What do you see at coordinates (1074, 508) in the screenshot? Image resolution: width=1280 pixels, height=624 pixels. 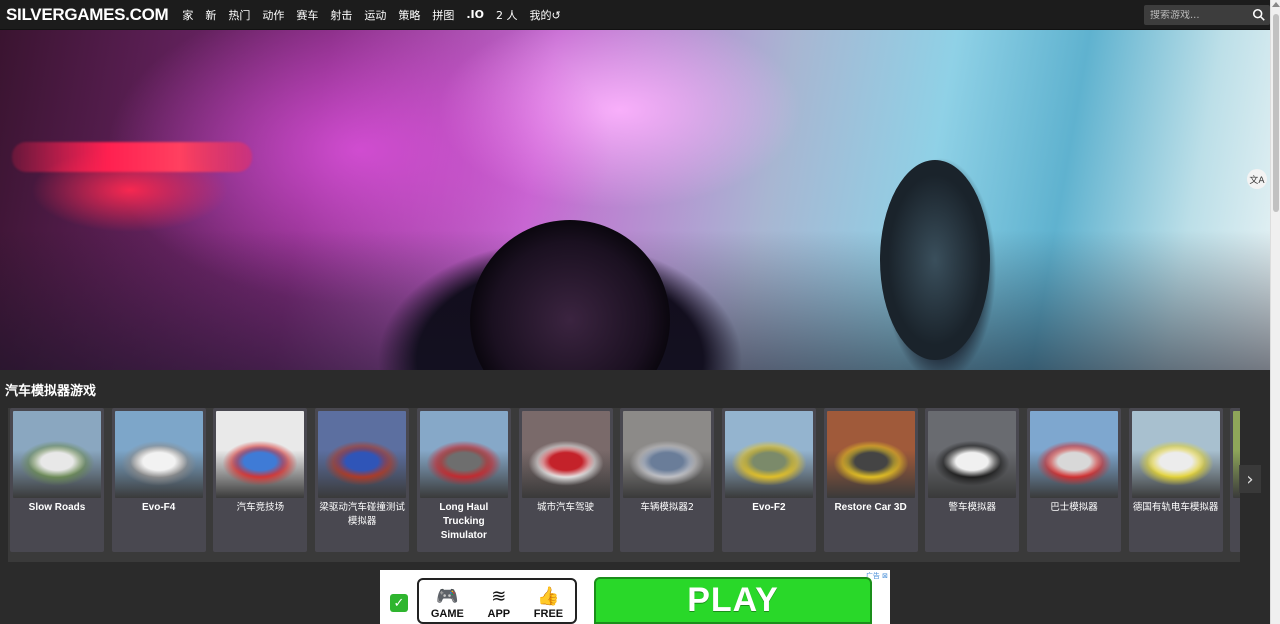 I see `game-title: 巴士模拟器` at bounding box center [1074, 508].